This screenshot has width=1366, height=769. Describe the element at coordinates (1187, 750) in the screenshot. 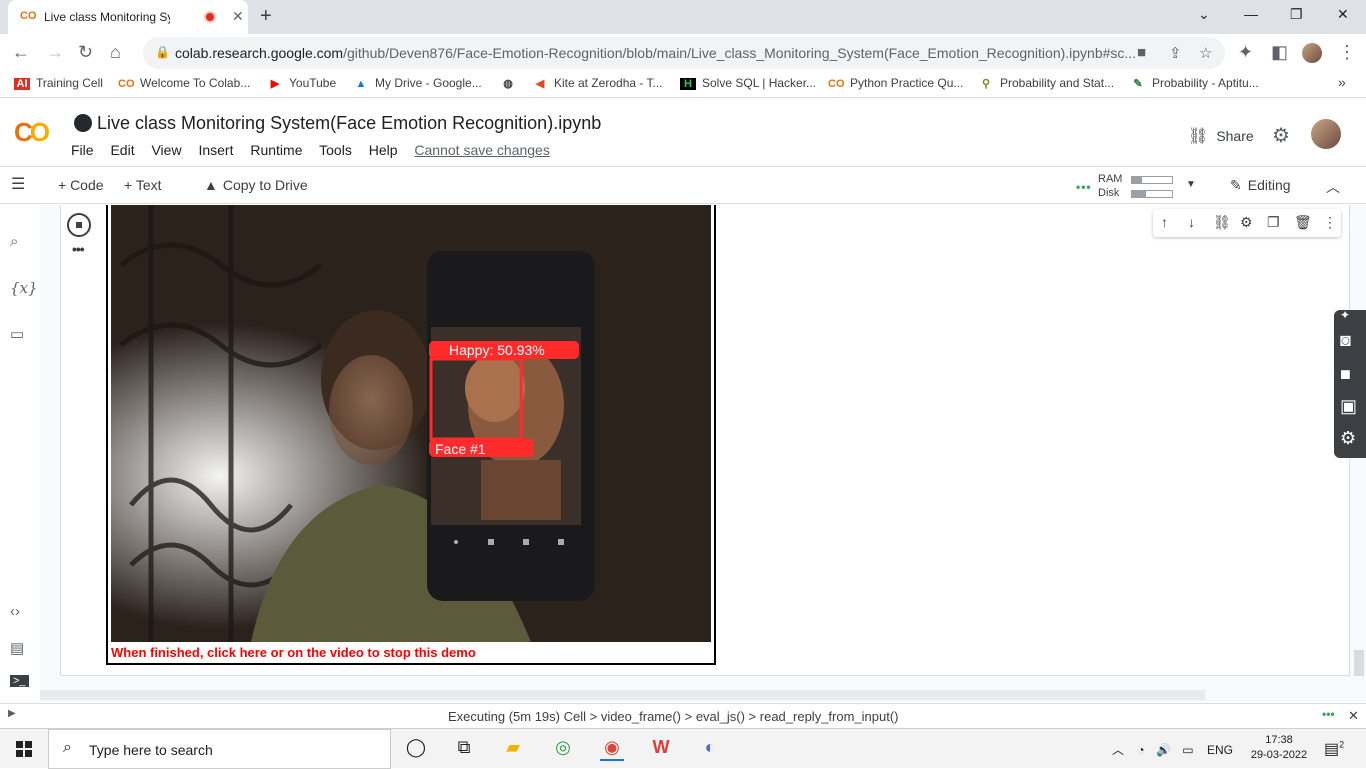

I see `battery-icon: ▭` at that location.